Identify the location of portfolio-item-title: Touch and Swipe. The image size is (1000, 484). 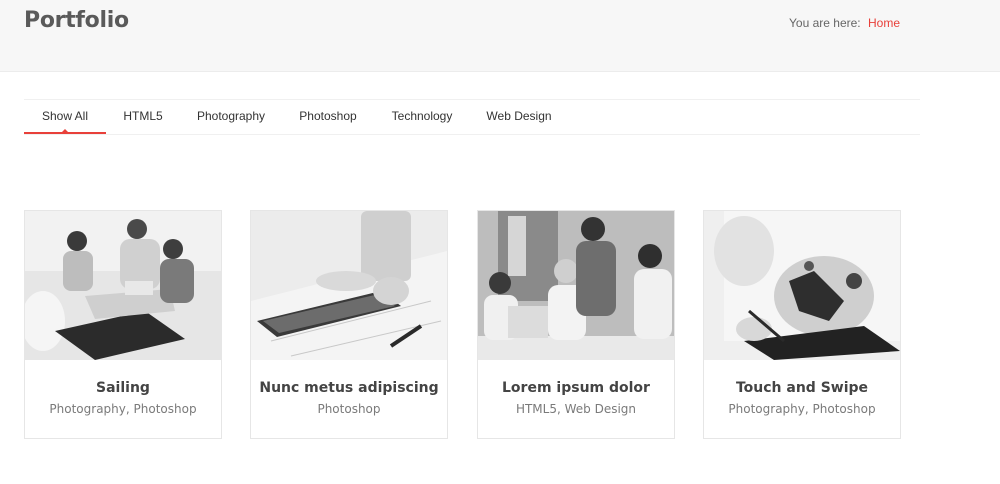
(802, 388).